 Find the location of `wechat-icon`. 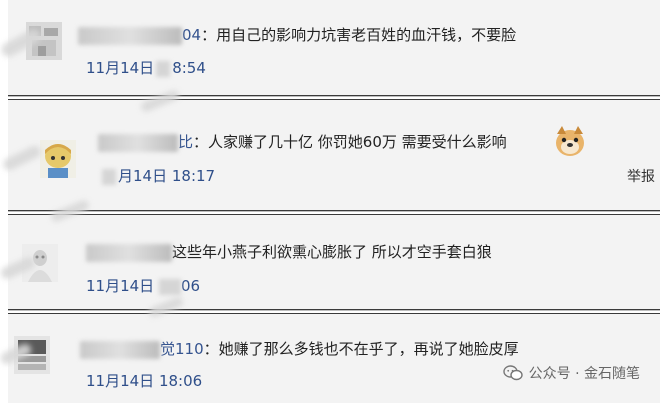

wechat-icon is located at coordinates (512, 373).